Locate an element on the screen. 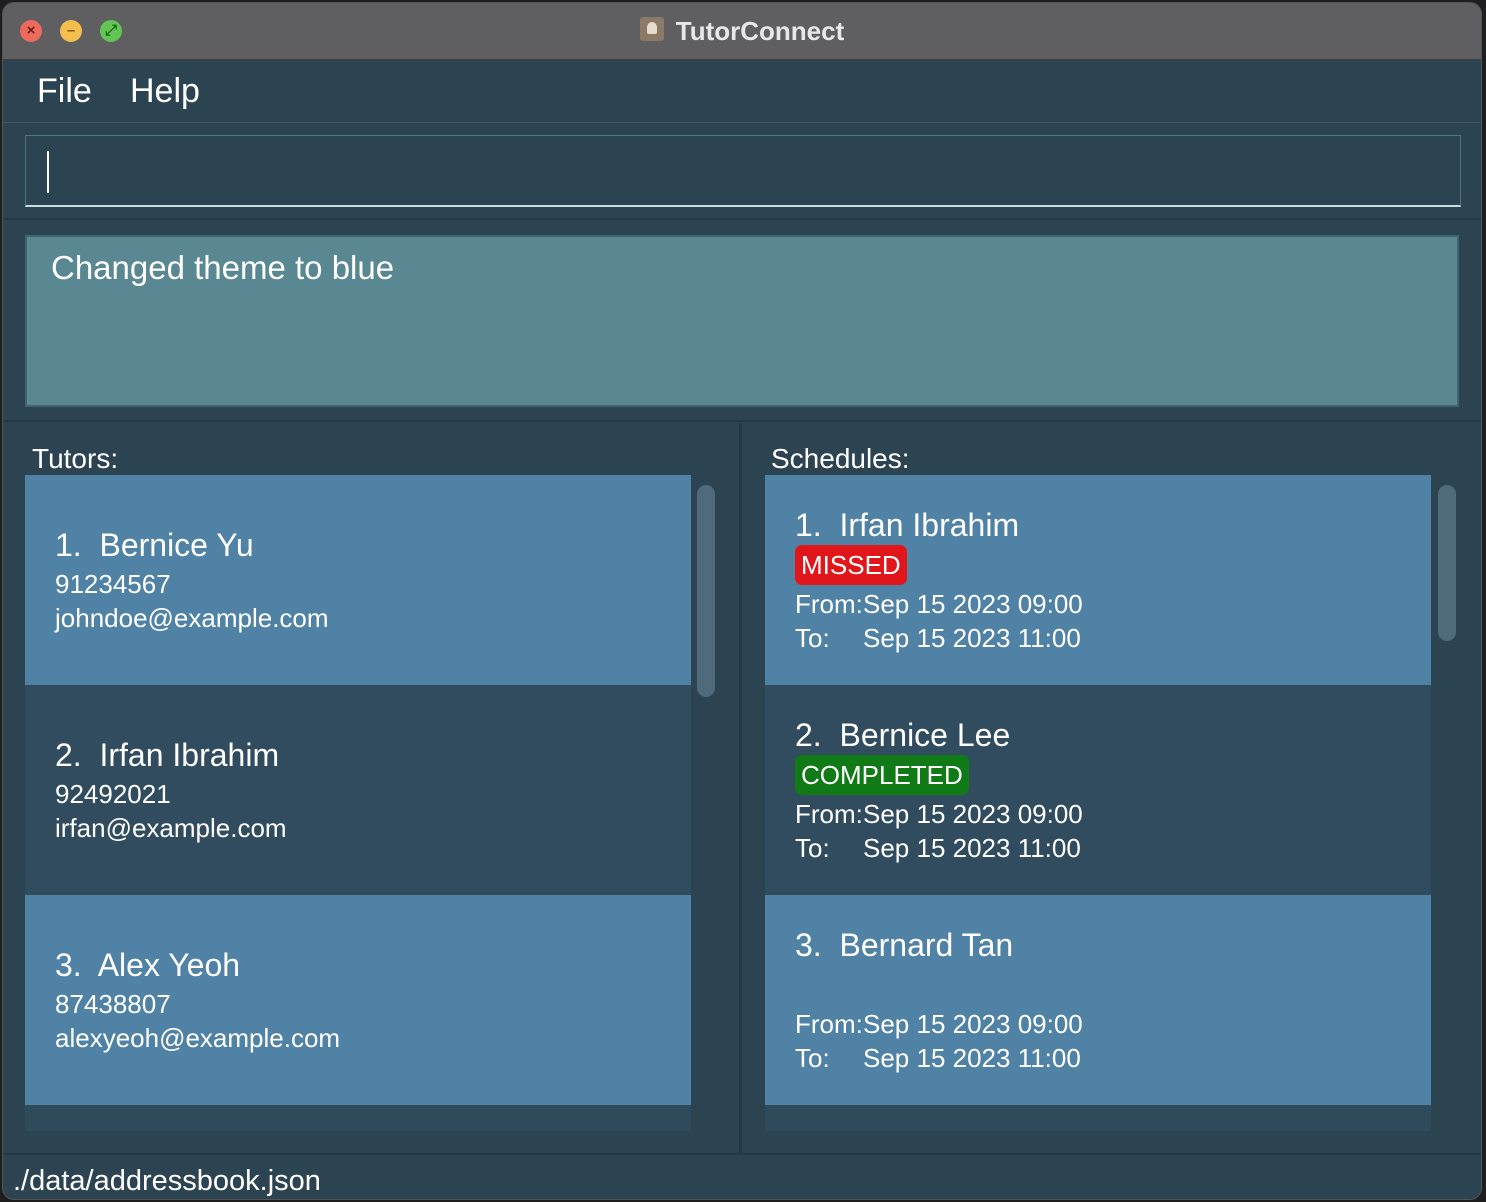 This screenshot has width=1486, height=1202. tutor-email: irfan@example.com is located at coordinates (171, 828).